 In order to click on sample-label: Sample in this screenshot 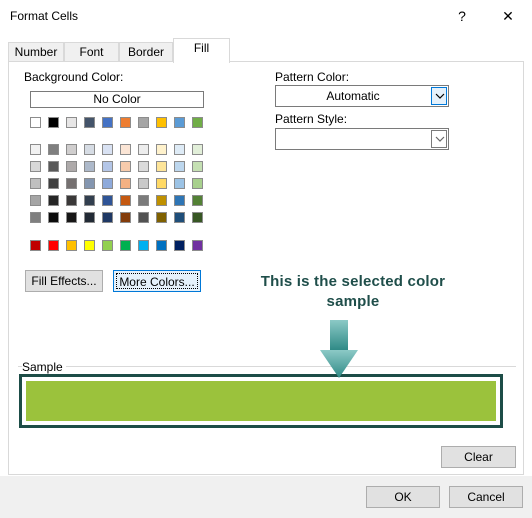, I will do `click(44, 367)`.